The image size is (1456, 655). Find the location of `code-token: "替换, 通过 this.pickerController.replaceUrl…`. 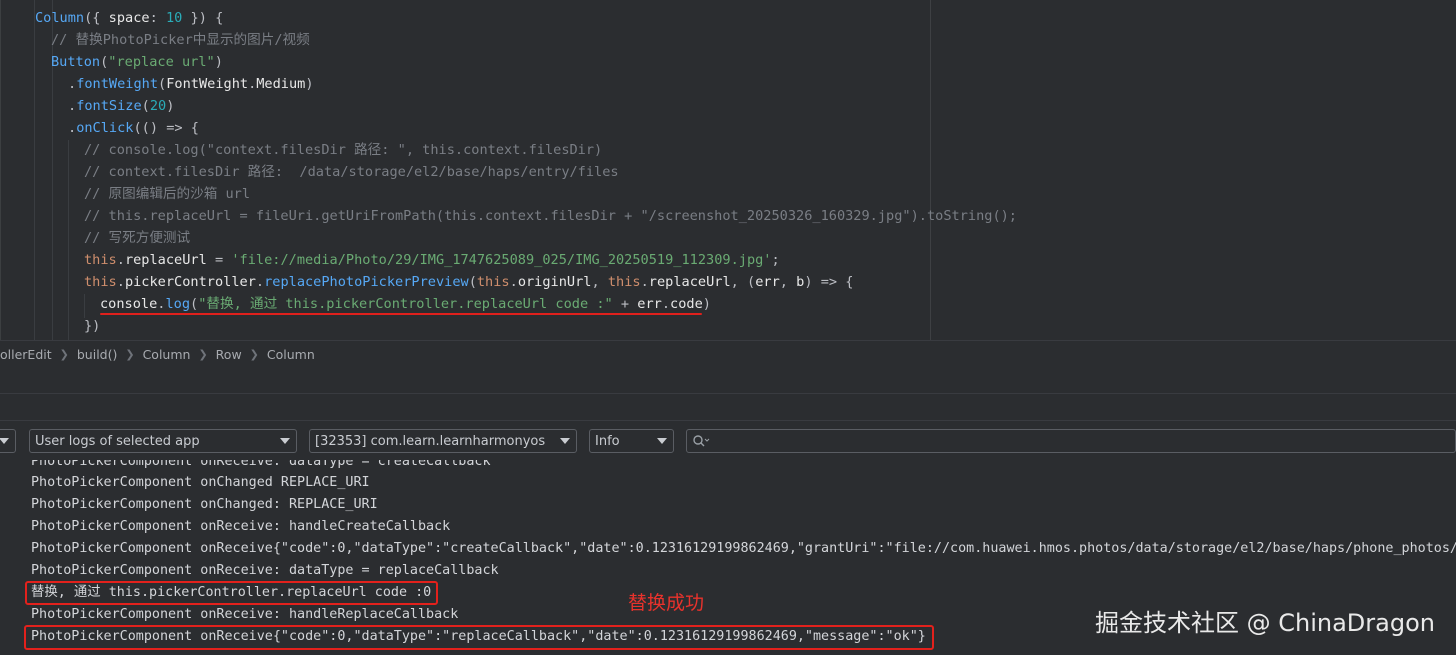

code-token: "替换, 通过 this.pickerController.replaceUrl… is located at coordinates (405, 304).